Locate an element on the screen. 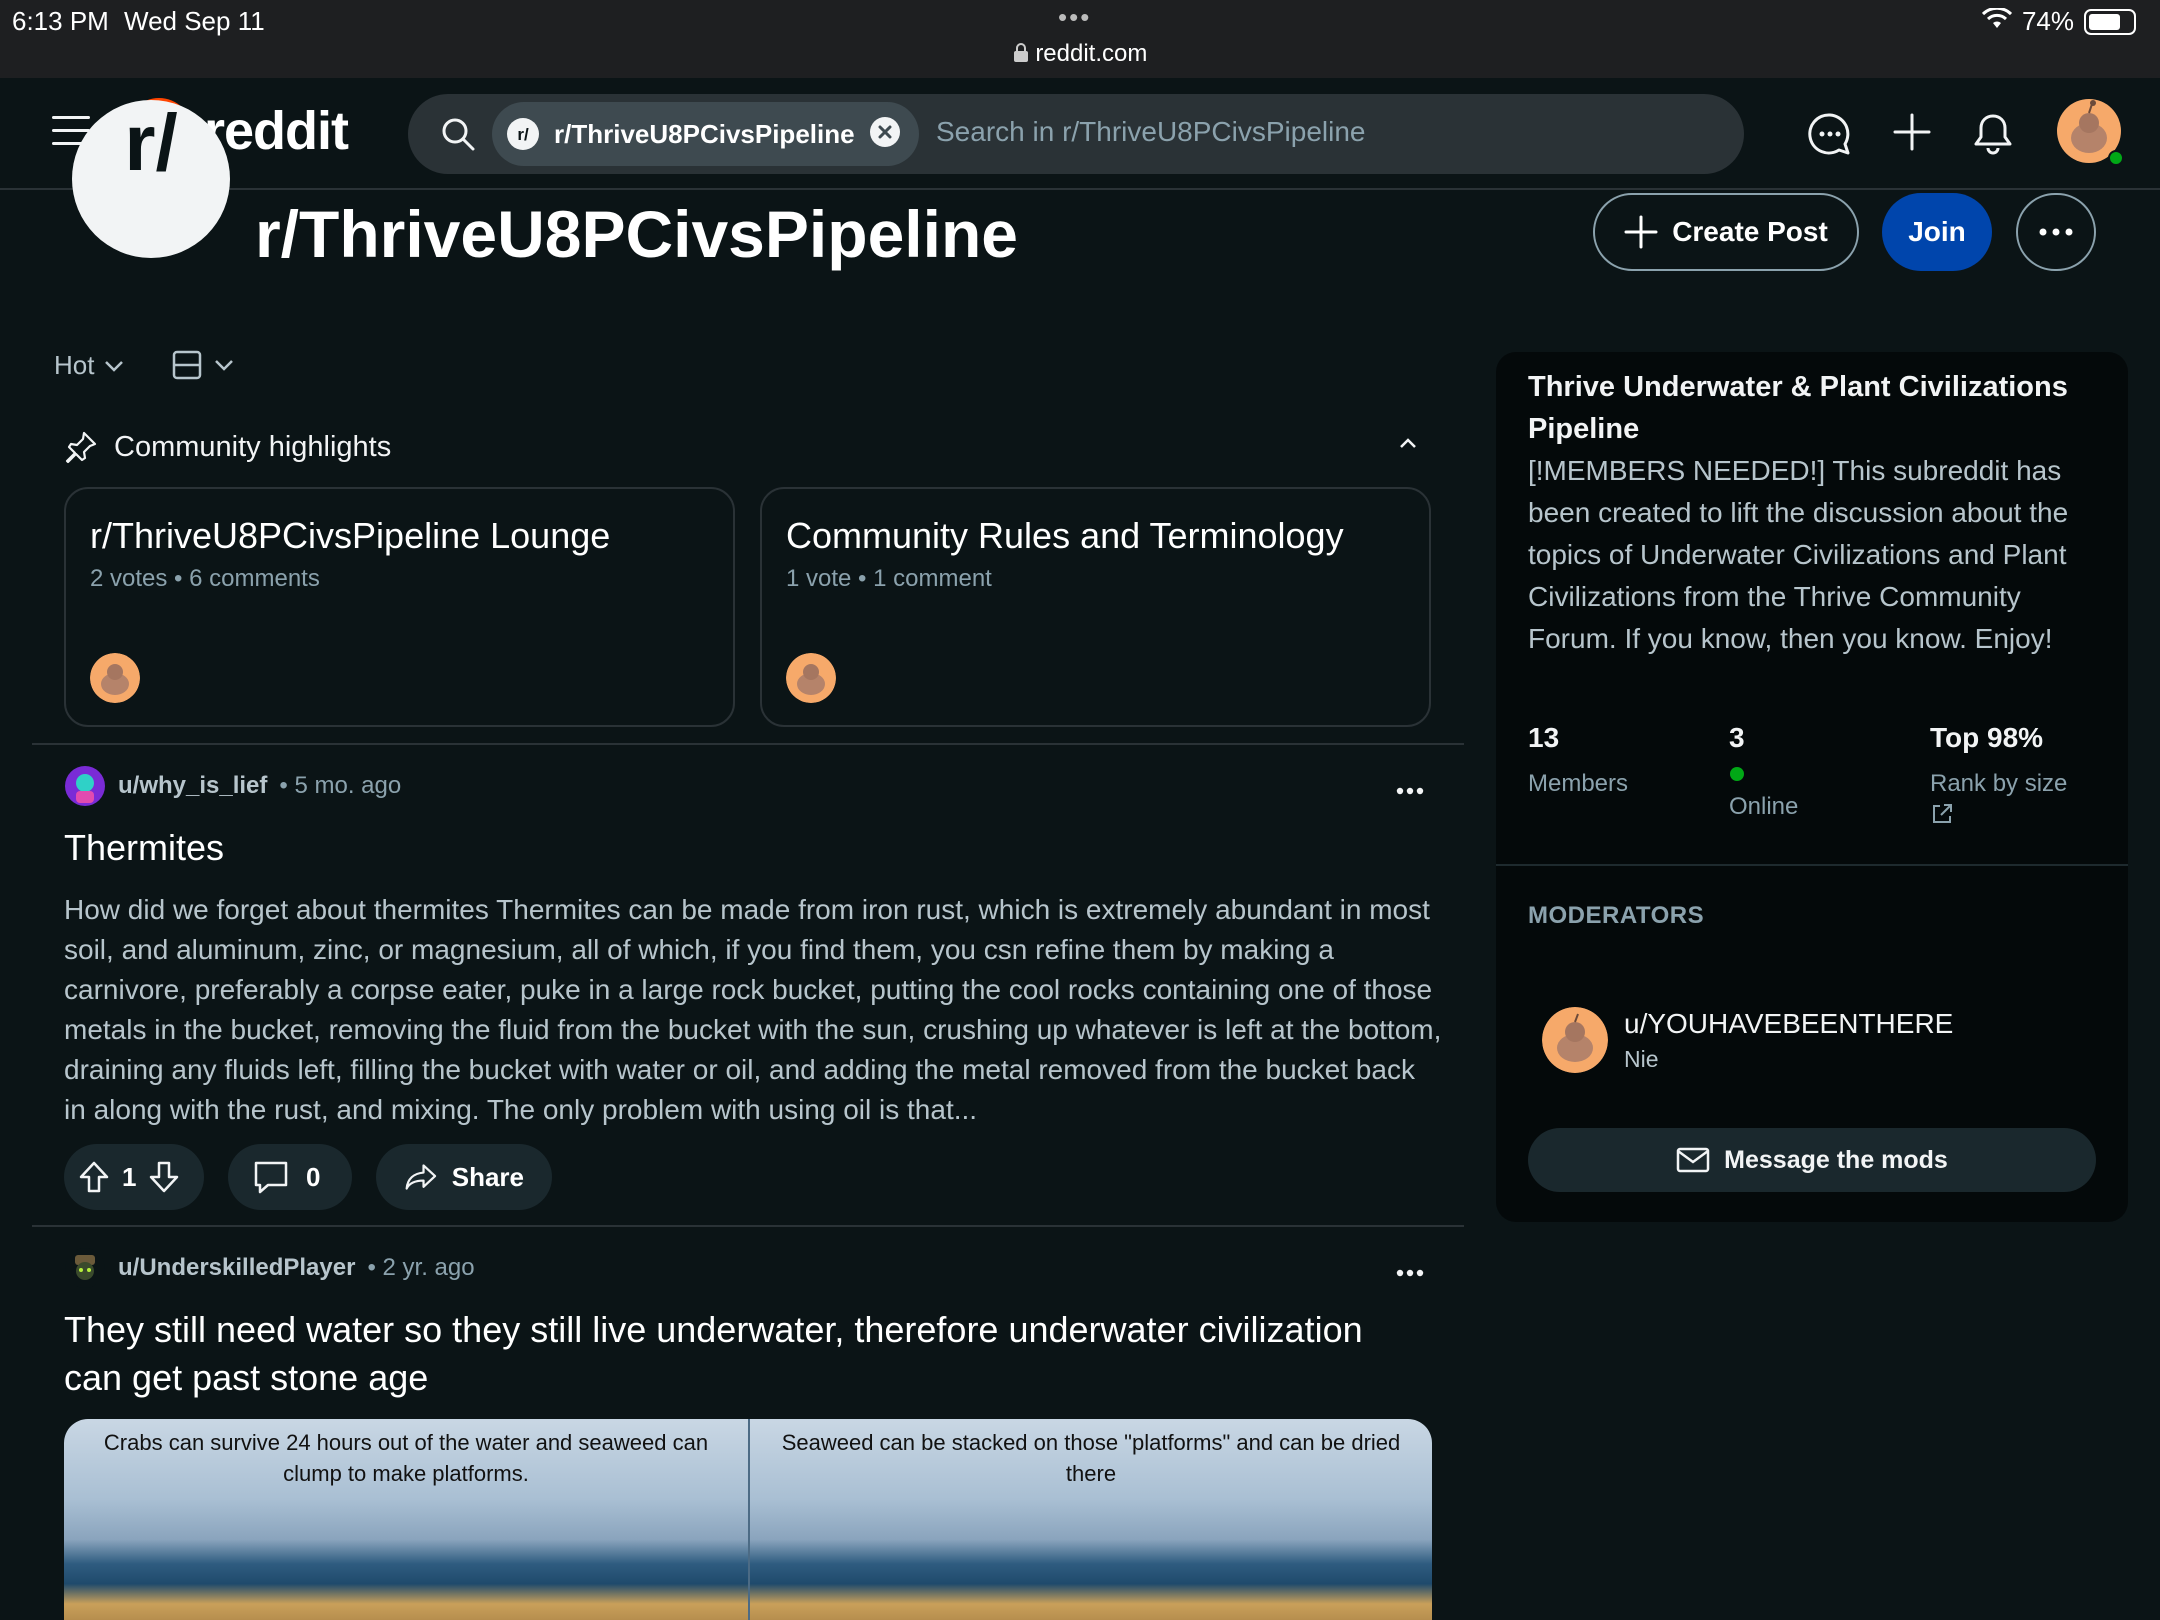 Image resolution: width=2160 pixels, height=1620 pixels. chat-icon is located at coordinates (1830, 136).